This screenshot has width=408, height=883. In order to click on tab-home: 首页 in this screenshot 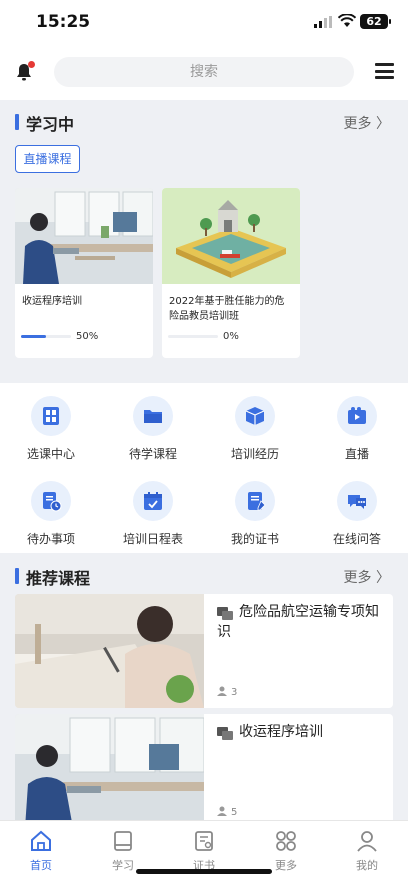, I will do `click(41, 849)`.